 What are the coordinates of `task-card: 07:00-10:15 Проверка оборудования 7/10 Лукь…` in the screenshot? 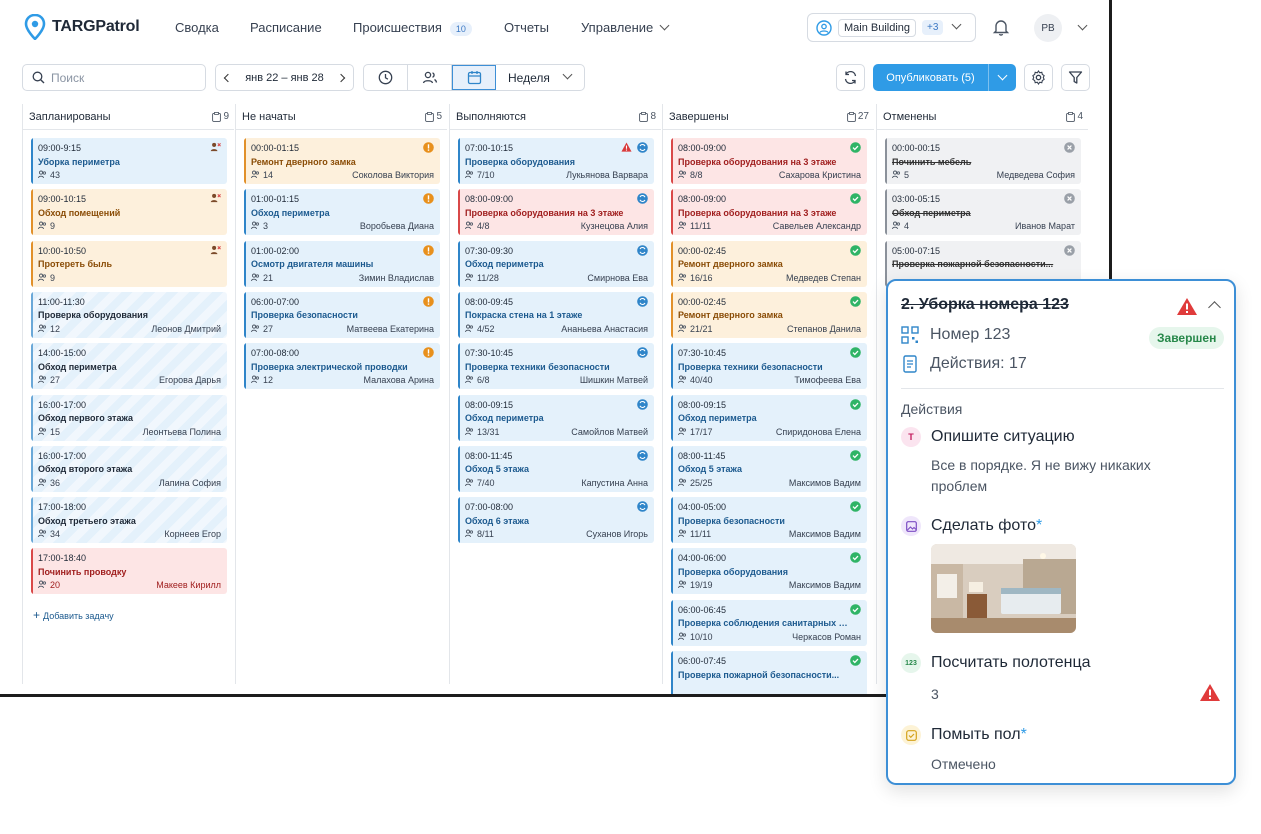 It's located at (556, 161).